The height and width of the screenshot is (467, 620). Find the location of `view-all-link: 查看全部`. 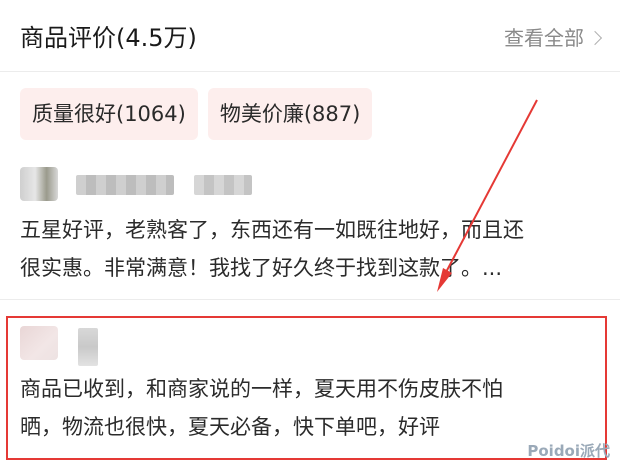

view-all-link: 查看全部 is located at coordinates (553, 36).